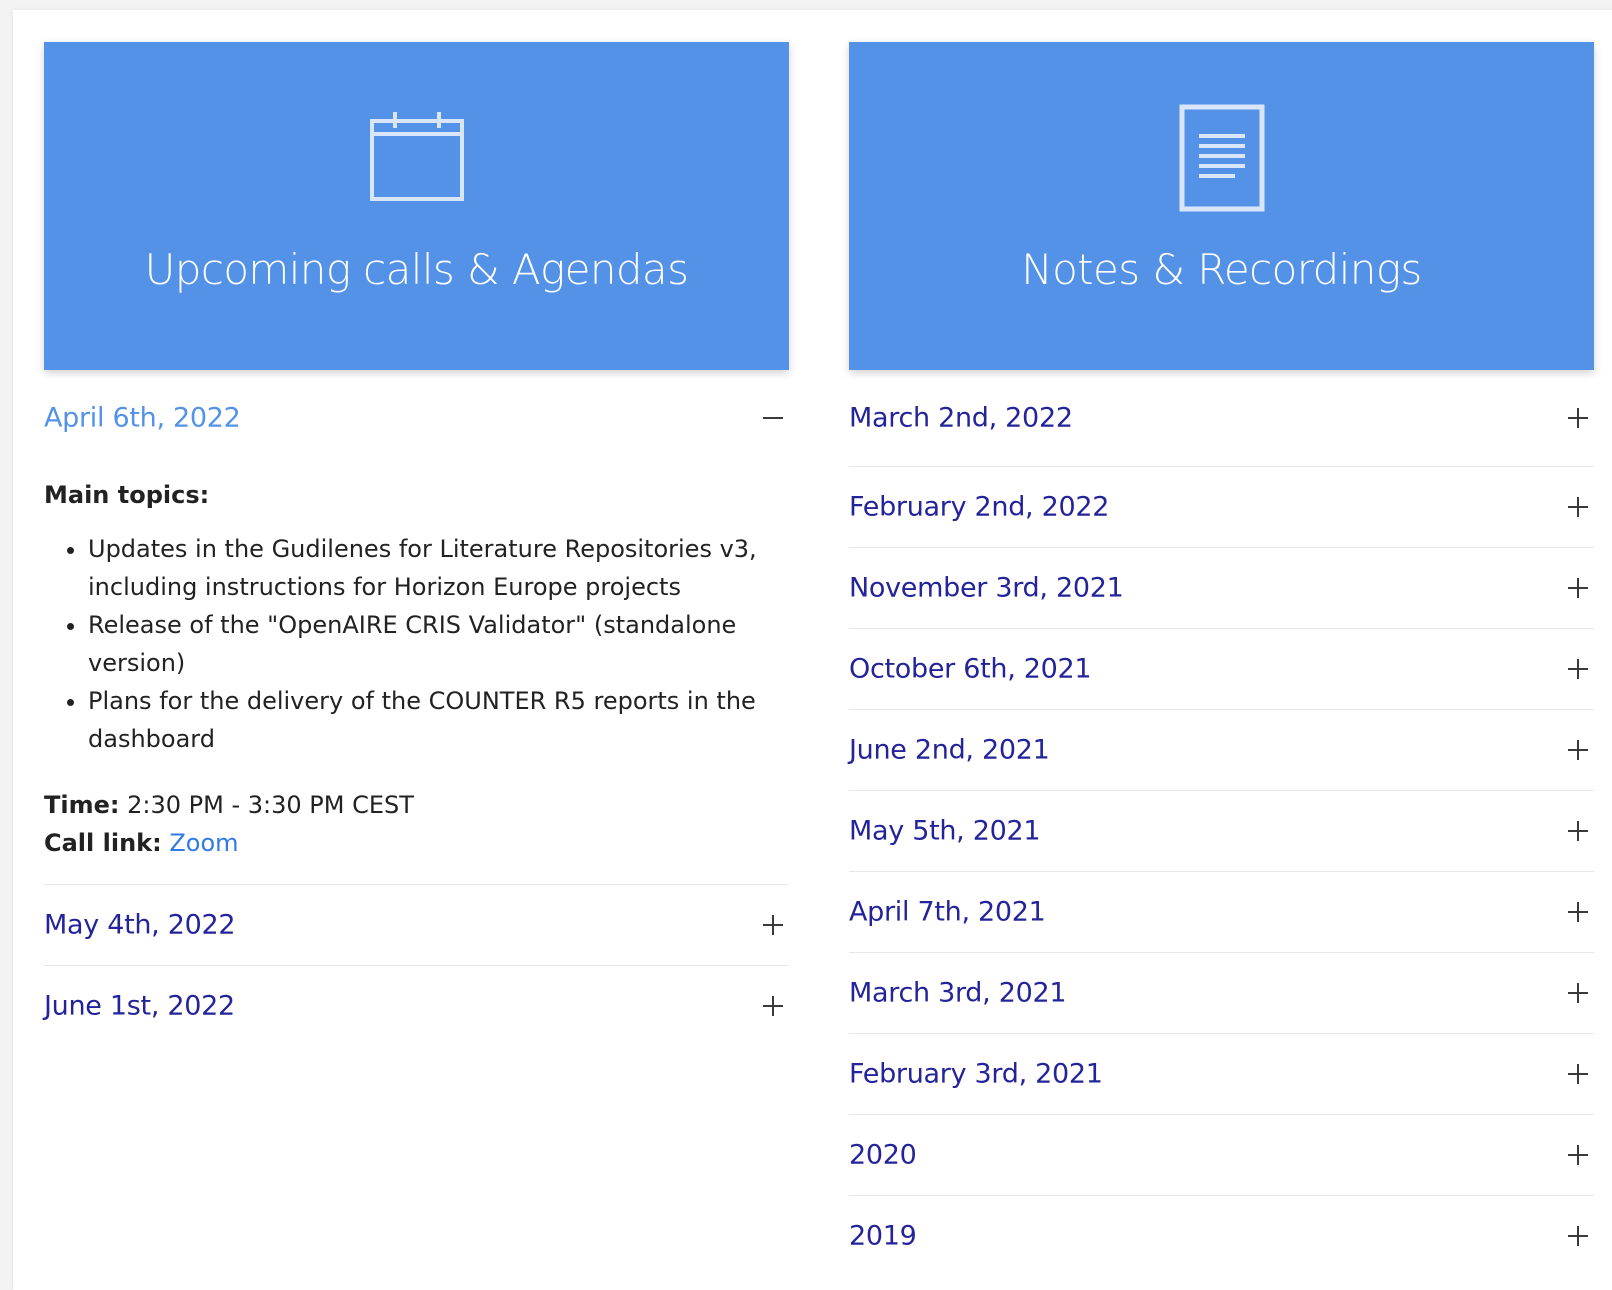 This screenshot has width=1612, height=1290. I want to click on main-topics-heading: Main topics:, so click(127, 495).